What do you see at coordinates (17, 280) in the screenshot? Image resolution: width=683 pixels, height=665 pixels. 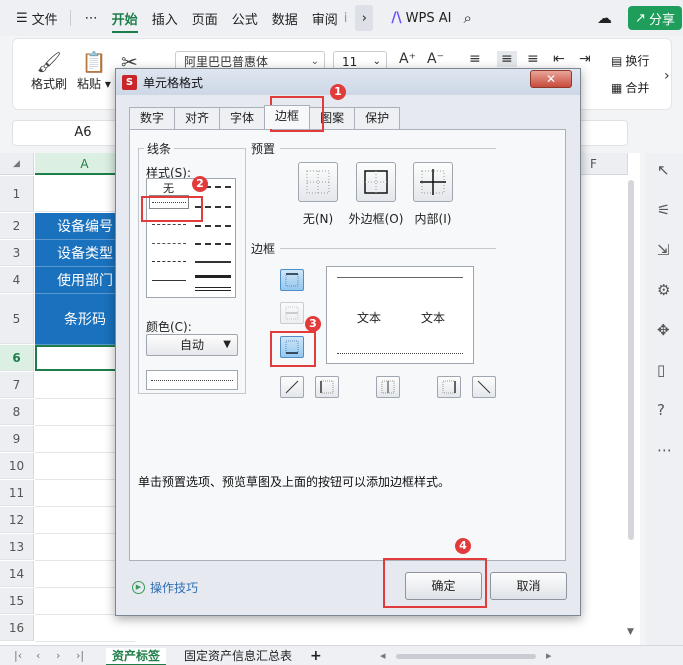 I see `row-header-4: 4` at bounding box center [17, 280].